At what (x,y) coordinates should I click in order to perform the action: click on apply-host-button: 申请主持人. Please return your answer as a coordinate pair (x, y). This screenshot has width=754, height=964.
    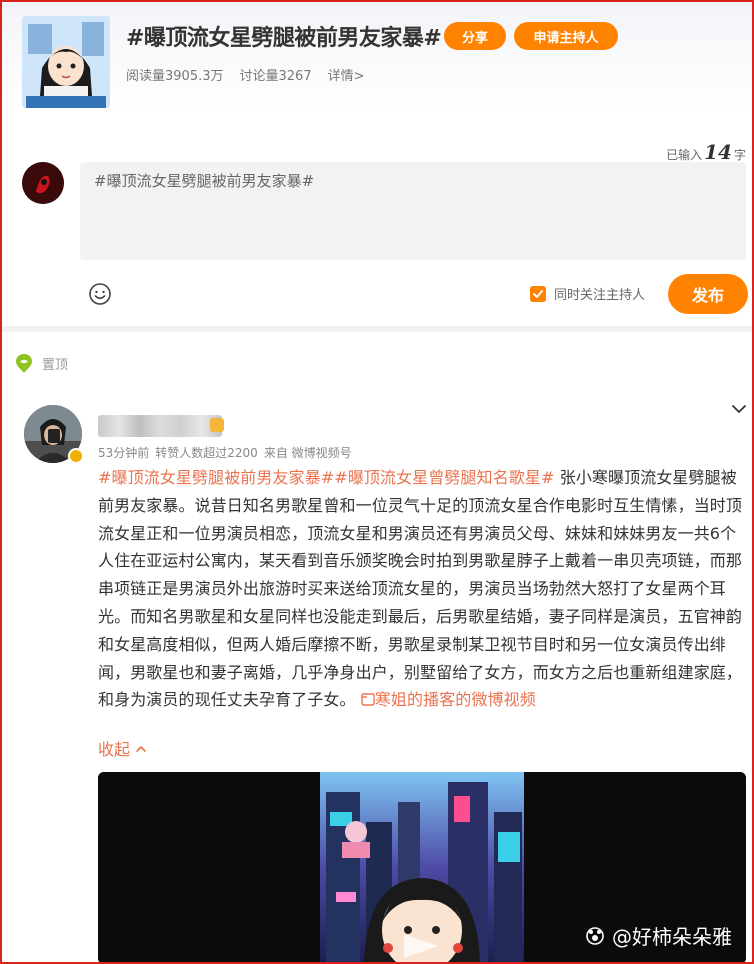
    Looking at the image, I should click on (566, 36).